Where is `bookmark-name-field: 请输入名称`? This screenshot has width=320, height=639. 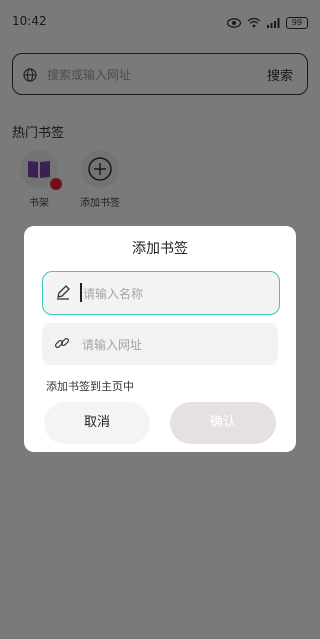 bookmark-name-field: 请输入名称 is located at coordinates (161, 293).